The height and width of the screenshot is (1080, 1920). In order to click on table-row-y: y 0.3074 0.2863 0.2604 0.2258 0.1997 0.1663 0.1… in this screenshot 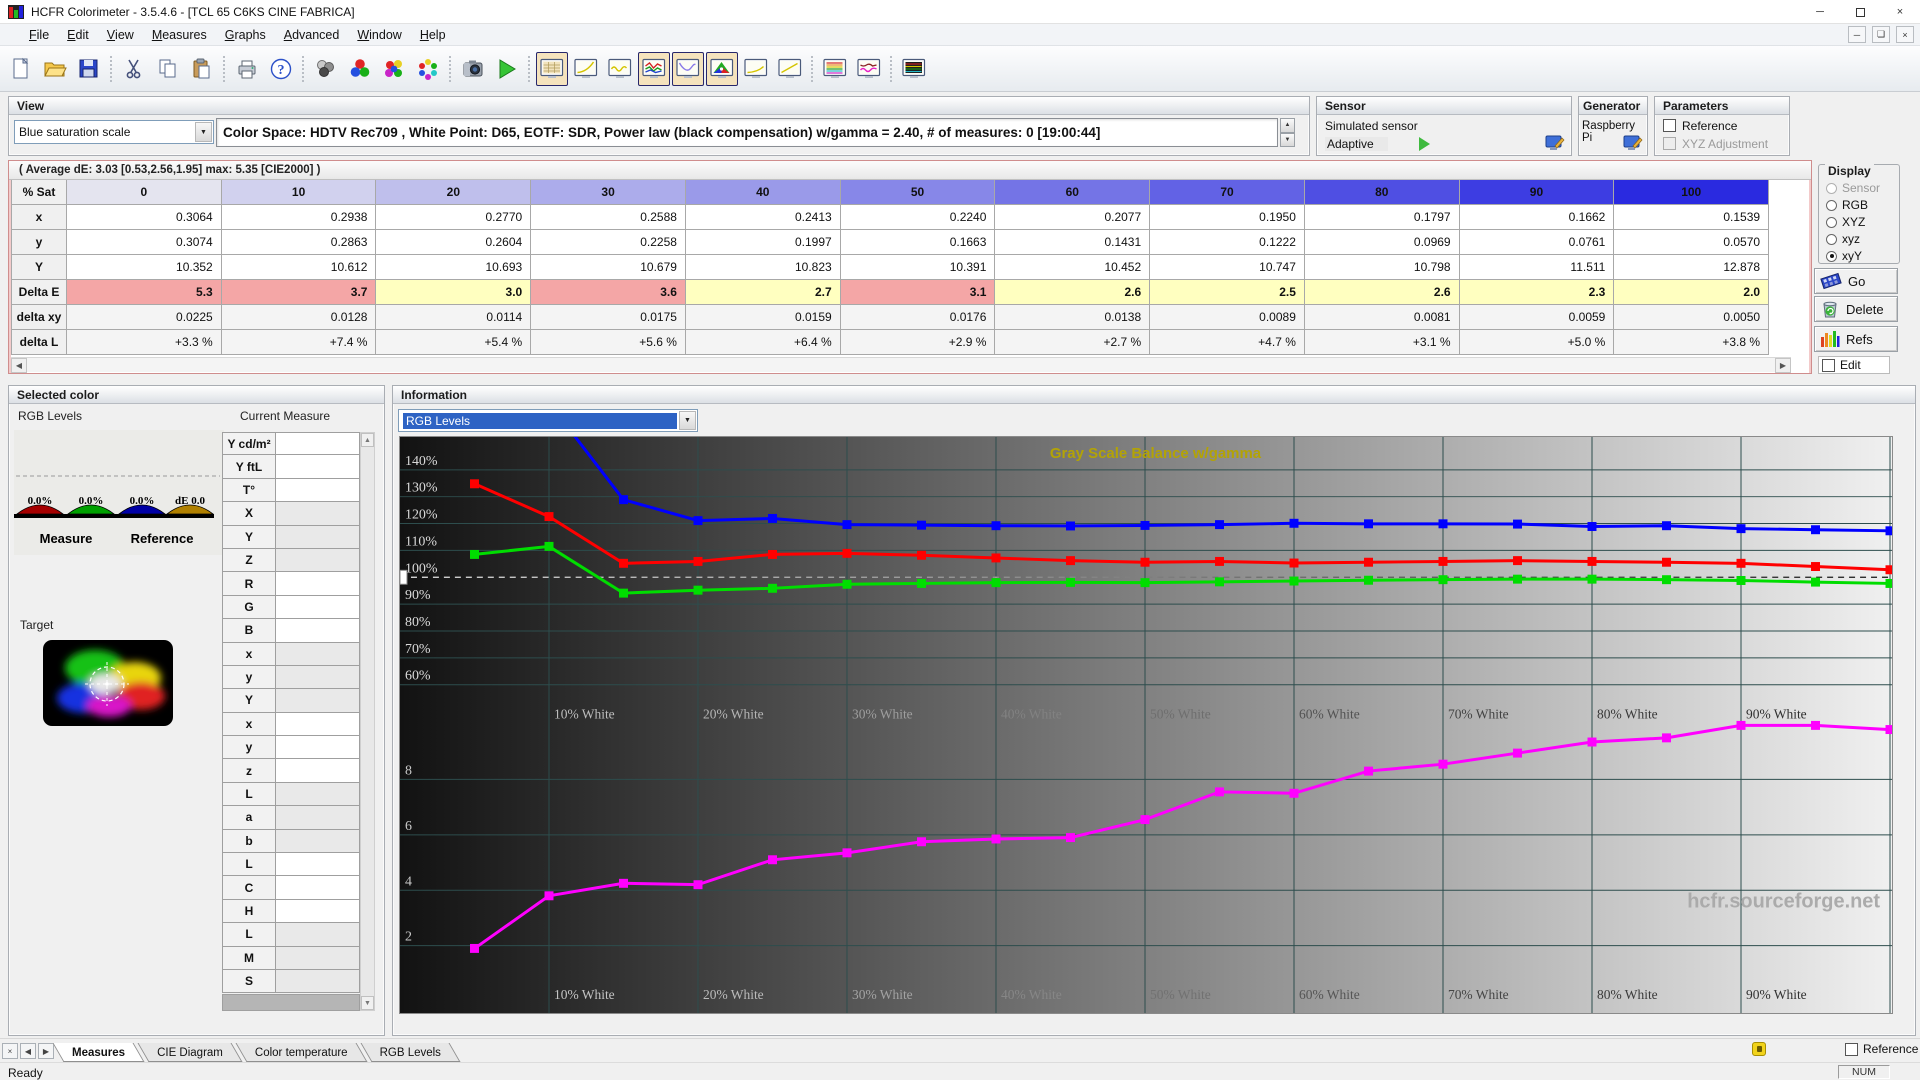, I will do `click(890, 242)`.